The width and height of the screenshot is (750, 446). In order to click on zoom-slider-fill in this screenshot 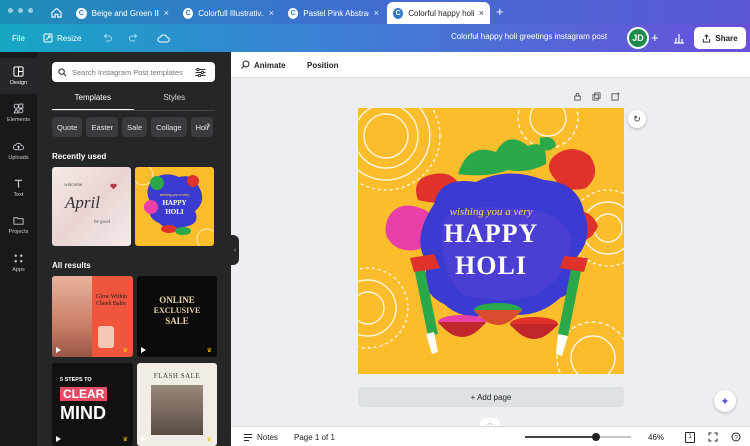, I will do `click(560, 437)`.